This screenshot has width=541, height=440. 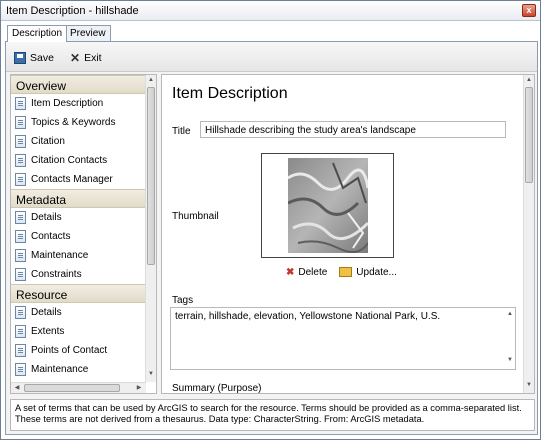 I want to click on sidebar-horizontal-scrollbar: ◀ ▶, so click(x=78, y=387).